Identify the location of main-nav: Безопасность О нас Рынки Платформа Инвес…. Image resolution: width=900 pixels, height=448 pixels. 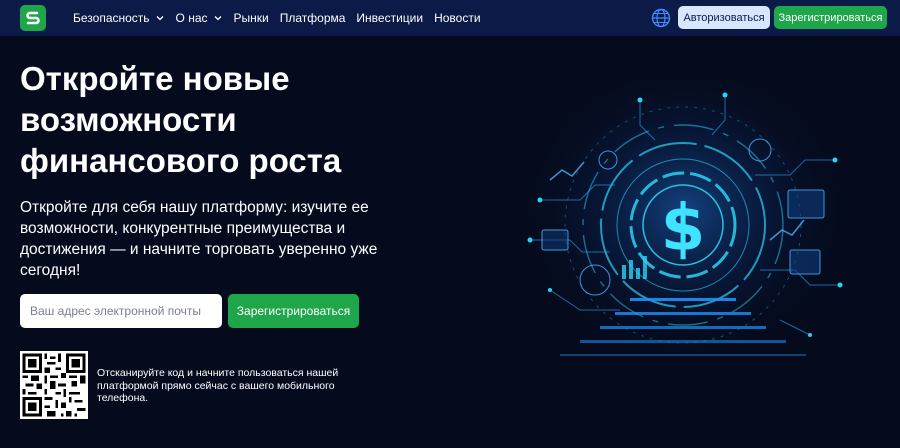
(282, 18).